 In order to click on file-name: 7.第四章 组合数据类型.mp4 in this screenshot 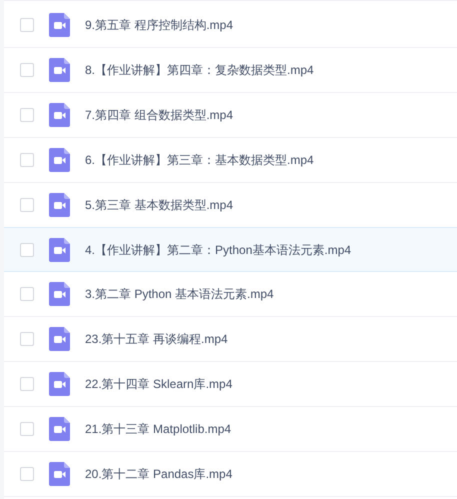, I will do `click(159, 115)`.